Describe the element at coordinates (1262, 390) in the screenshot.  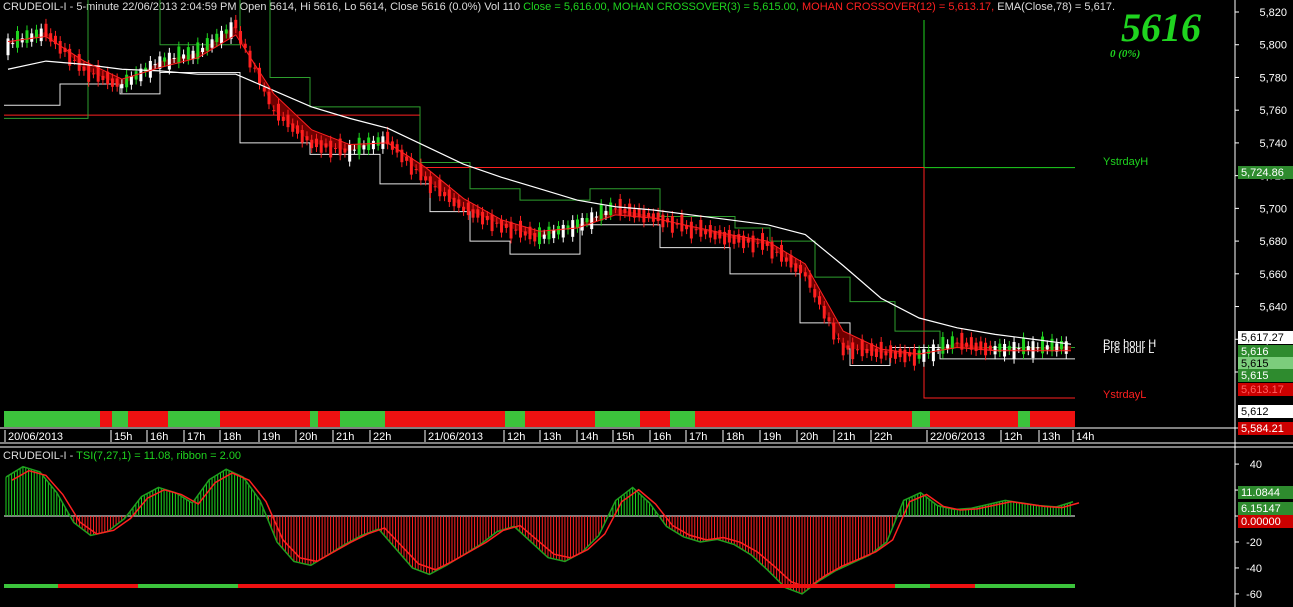
I see `price-tag-label: 5,613.17` at that location.